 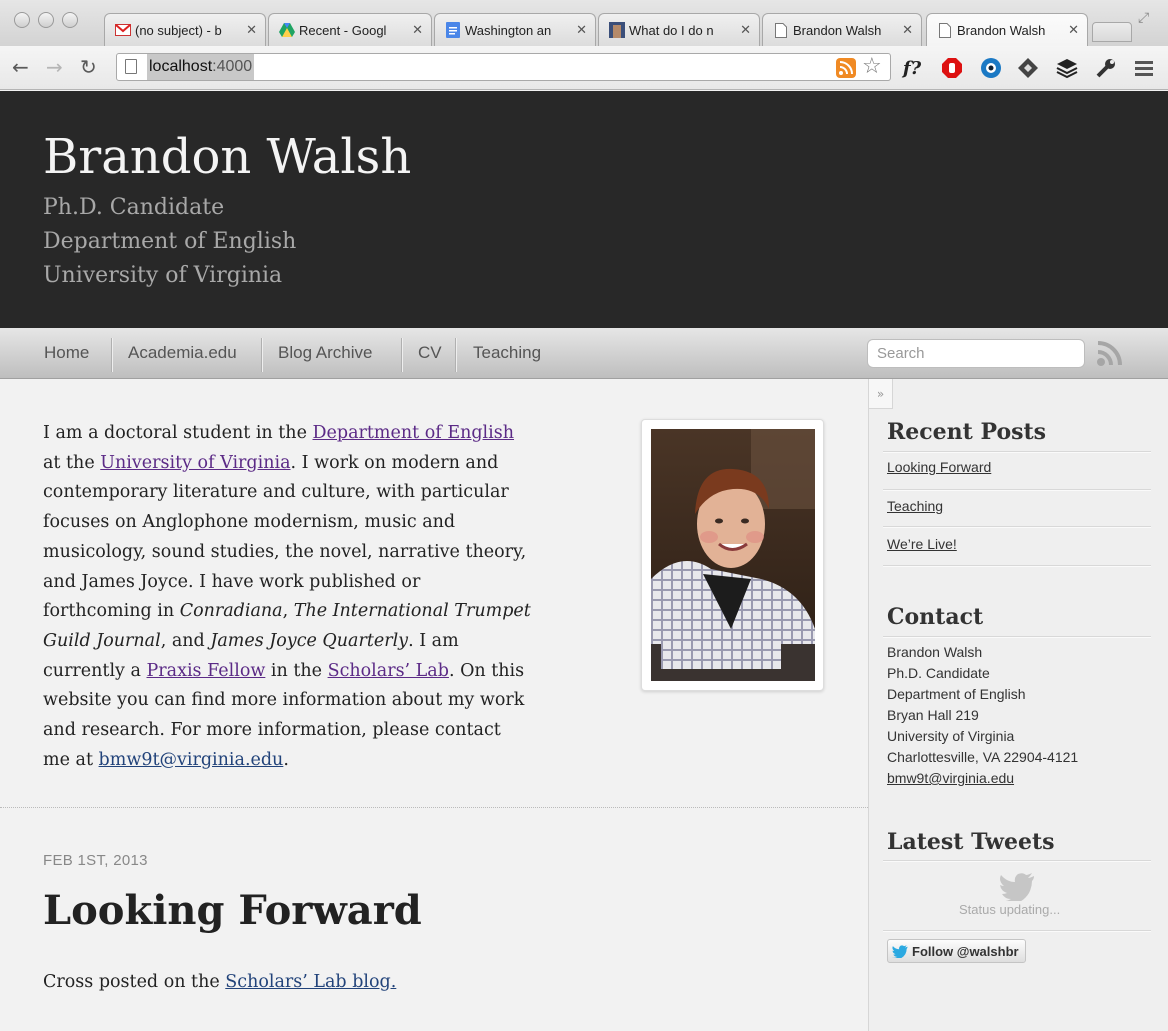 I want to click on browser-tab-active: Brandon Walsh ✕, so click(x=1007, y=29).